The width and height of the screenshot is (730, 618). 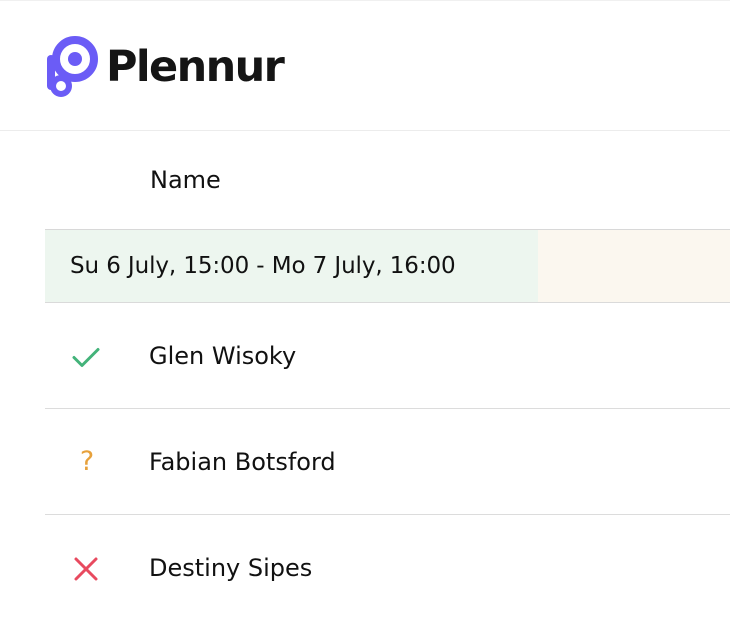 What do you see at coordinates (223, 356) in the screenshot?
I see `participant-name: Glen Wisoky` at bounding box center [223, 356].